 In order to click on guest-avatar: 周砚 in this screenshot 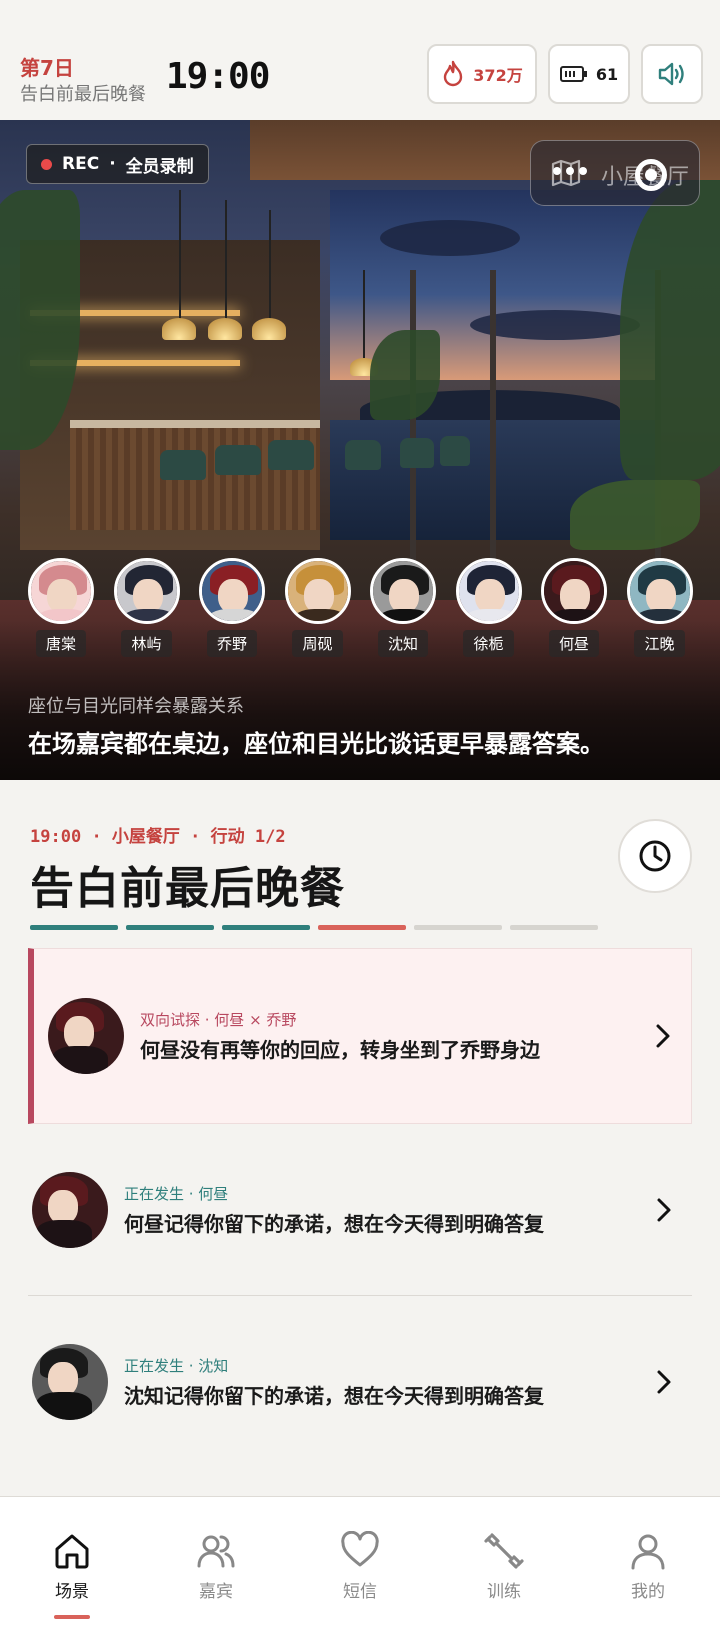, I will do `click(318, 607)`.